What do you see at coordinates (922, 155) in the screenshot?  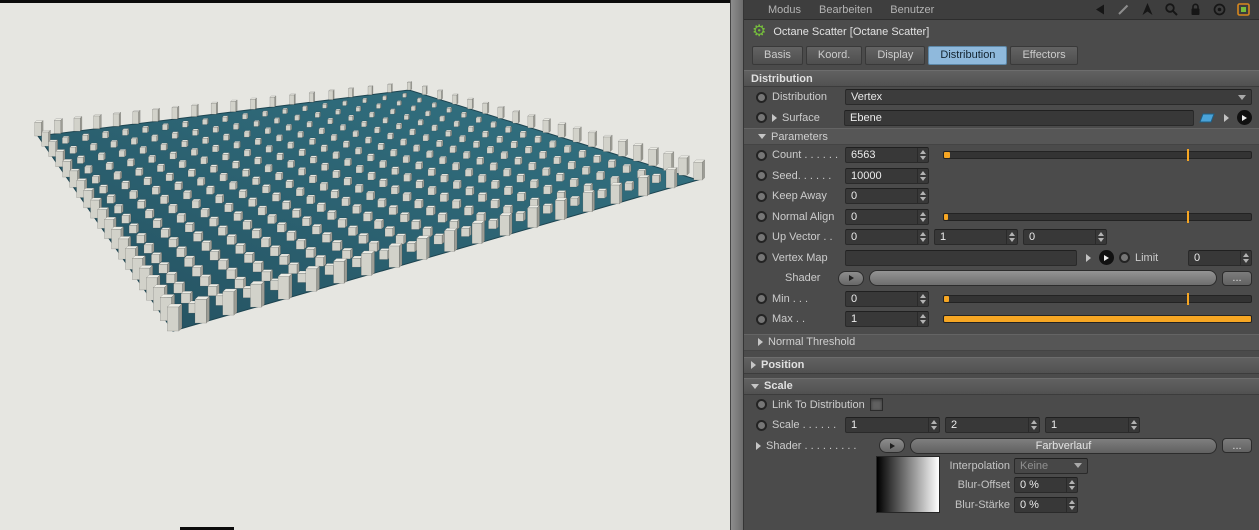 I see `count-spinner` at bounding box center [922, 155].